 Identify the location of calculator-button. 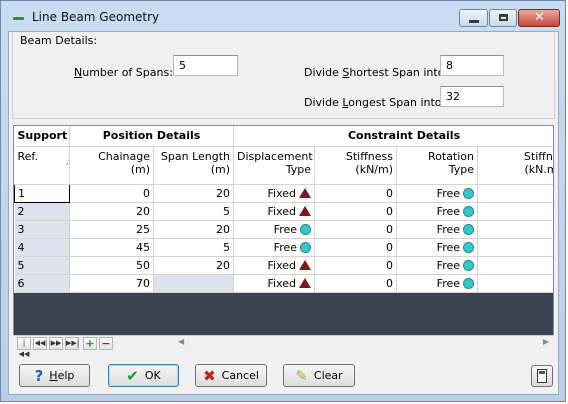
(542, 376).